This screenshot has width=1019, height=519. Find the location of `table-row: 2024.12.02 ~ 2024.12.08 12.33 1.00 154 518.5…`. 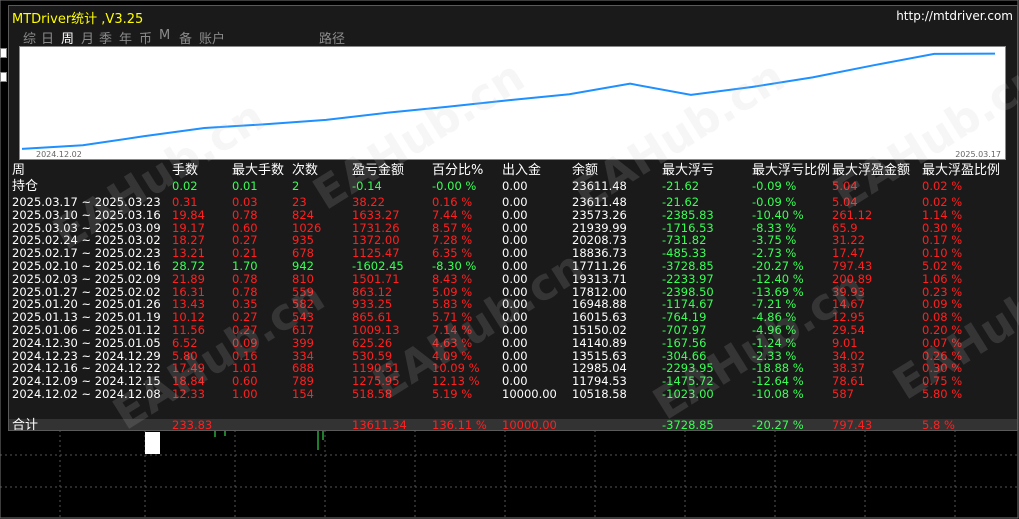

table-row: 2024.12.02 ~ 2024.12.08 12.33 1.00 154 518.5… is located at coordinates (513, 394).